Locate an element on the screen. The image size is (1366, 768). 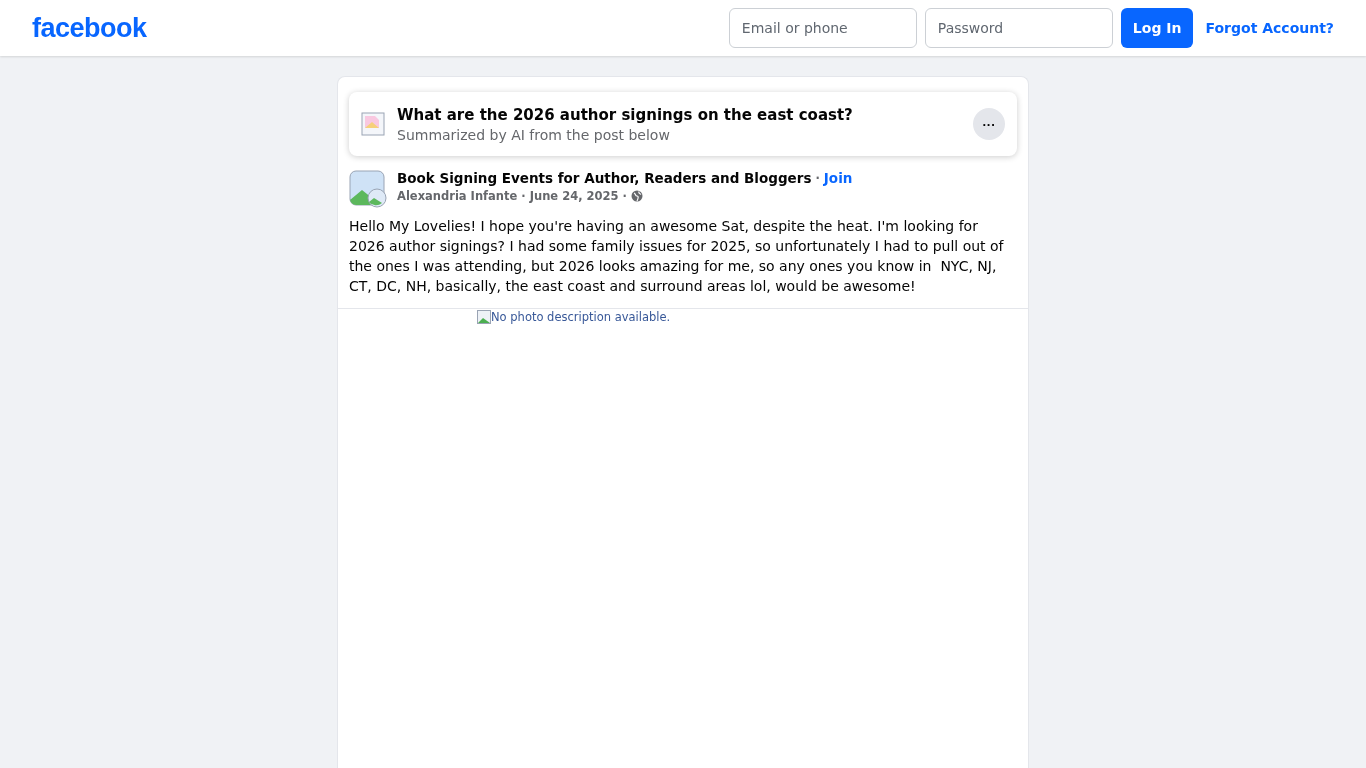
password-field: Password is located at coordinates (1018, 28).